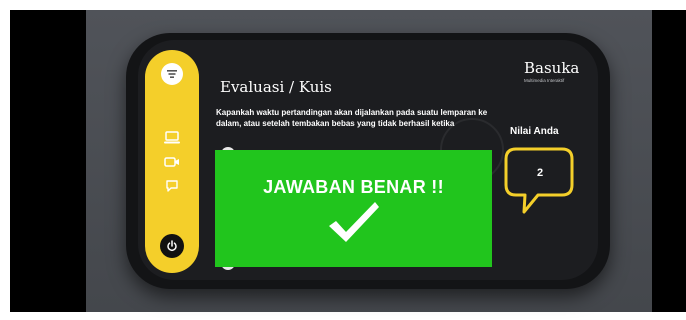  I want to click on checkmark-icon, so click(354, 222).